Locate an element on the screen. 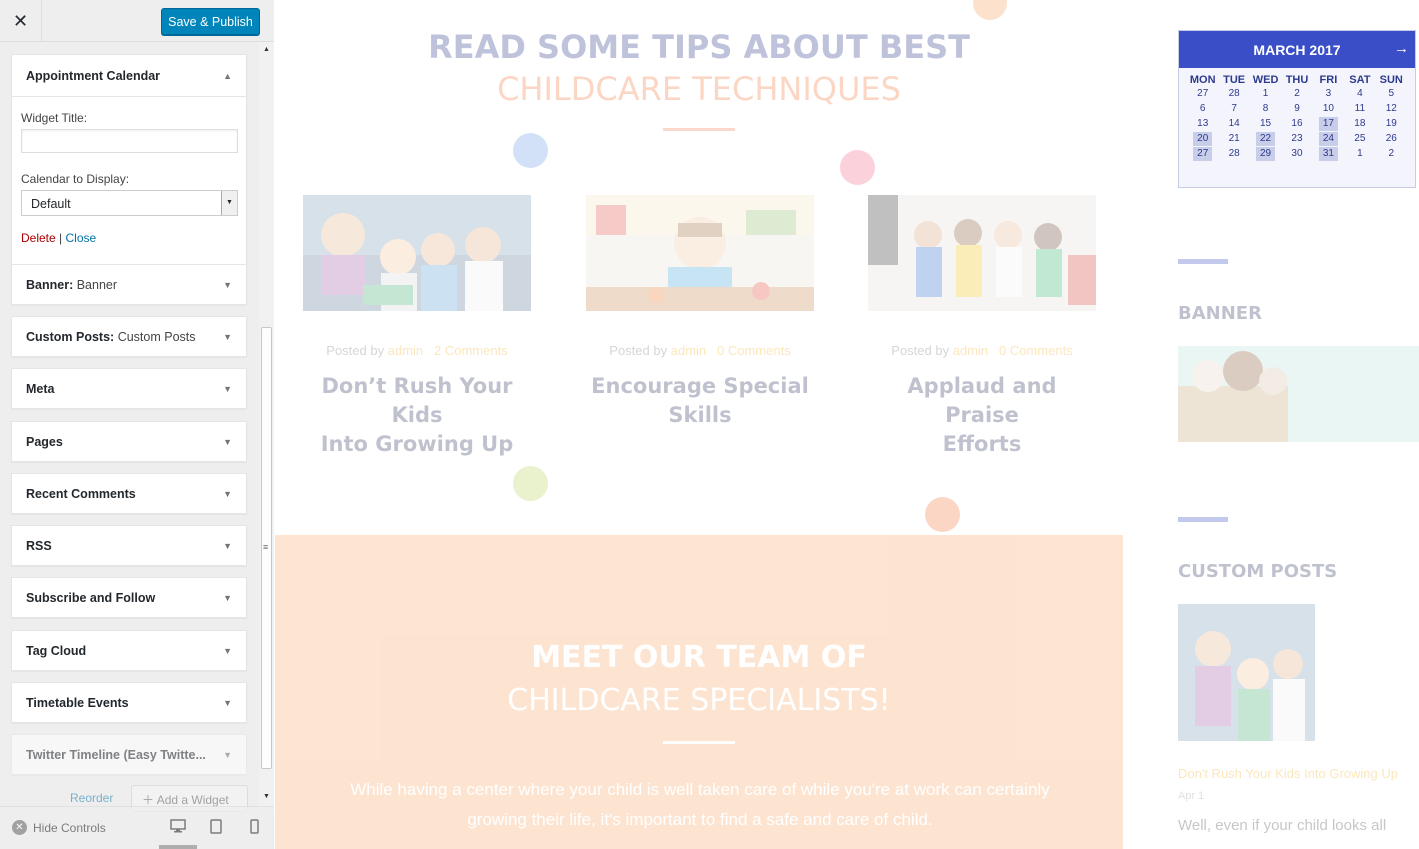  team-heading-line1: MEET OUR TEAM OF is located at coordinates (699, 657).